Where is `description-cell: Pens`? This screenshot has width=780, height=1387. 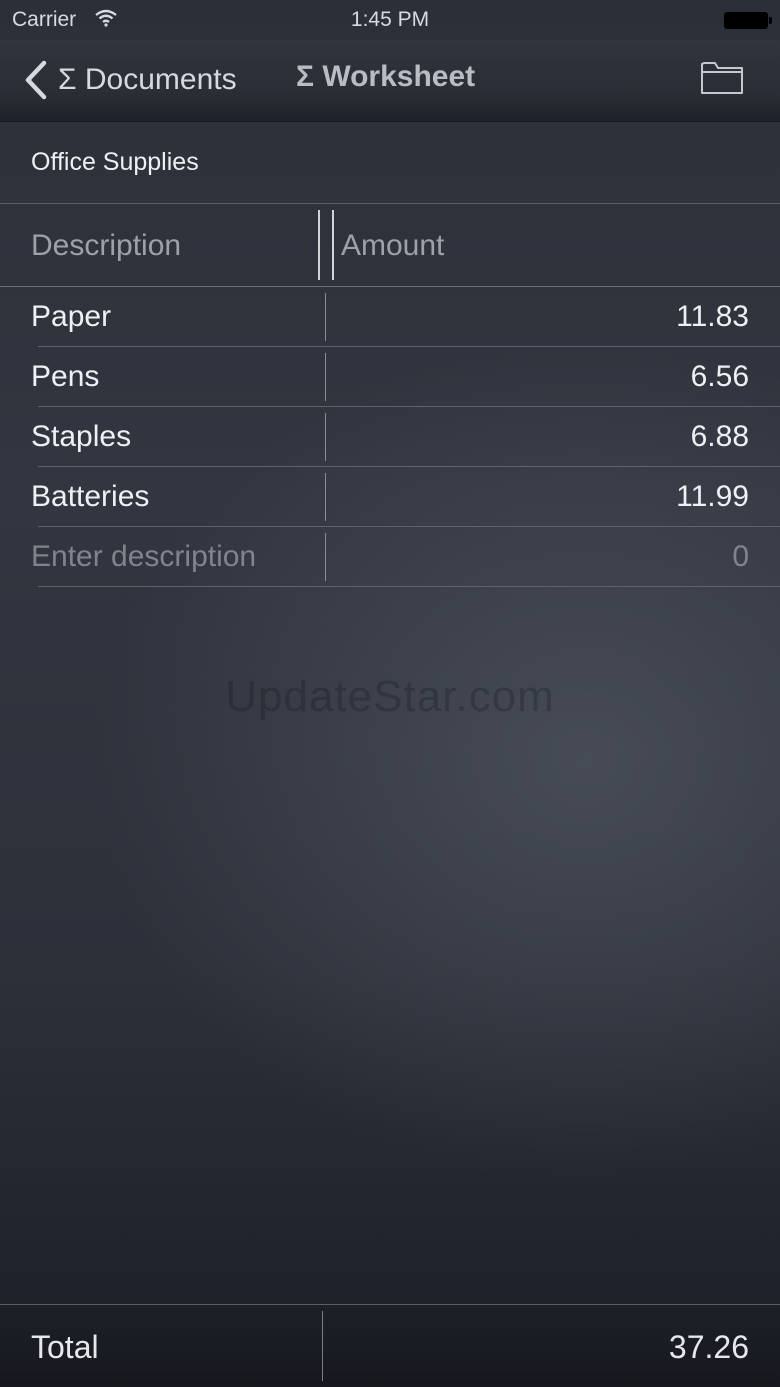
description-cell: Pens is located at coordinates (65, 377).